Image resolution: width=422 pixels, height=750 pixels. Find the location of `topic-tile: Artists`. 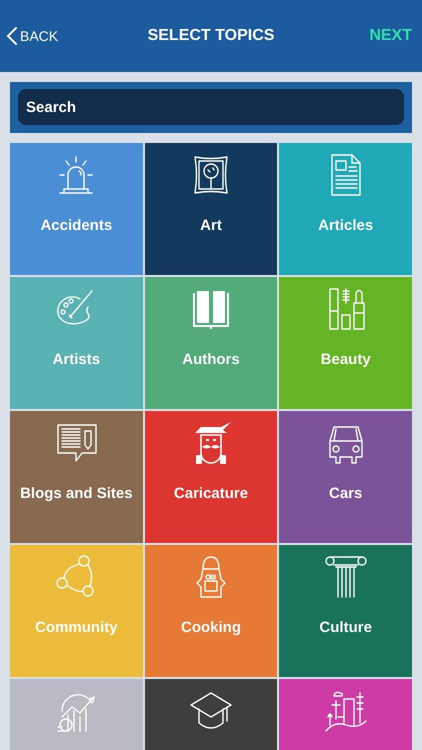

topic-tile: Artists is located at coordinates (76, 343).